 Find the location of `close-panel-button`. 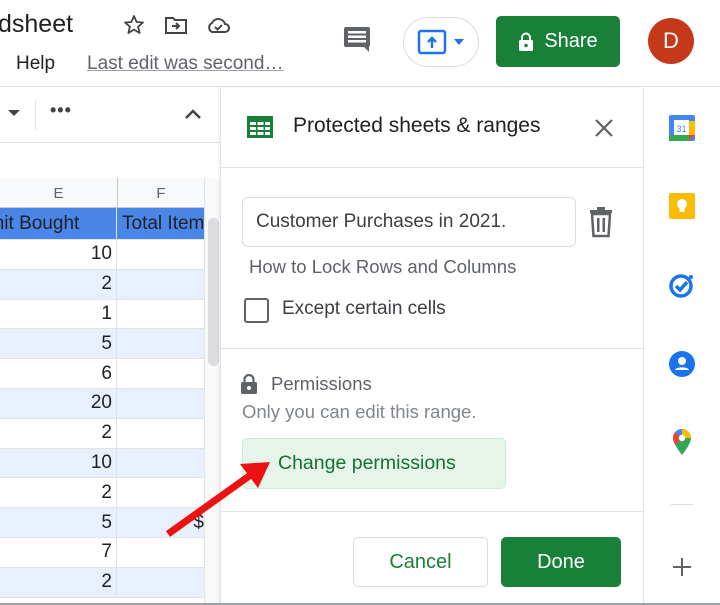

close-panel-button is located at coordinates (604, 128).